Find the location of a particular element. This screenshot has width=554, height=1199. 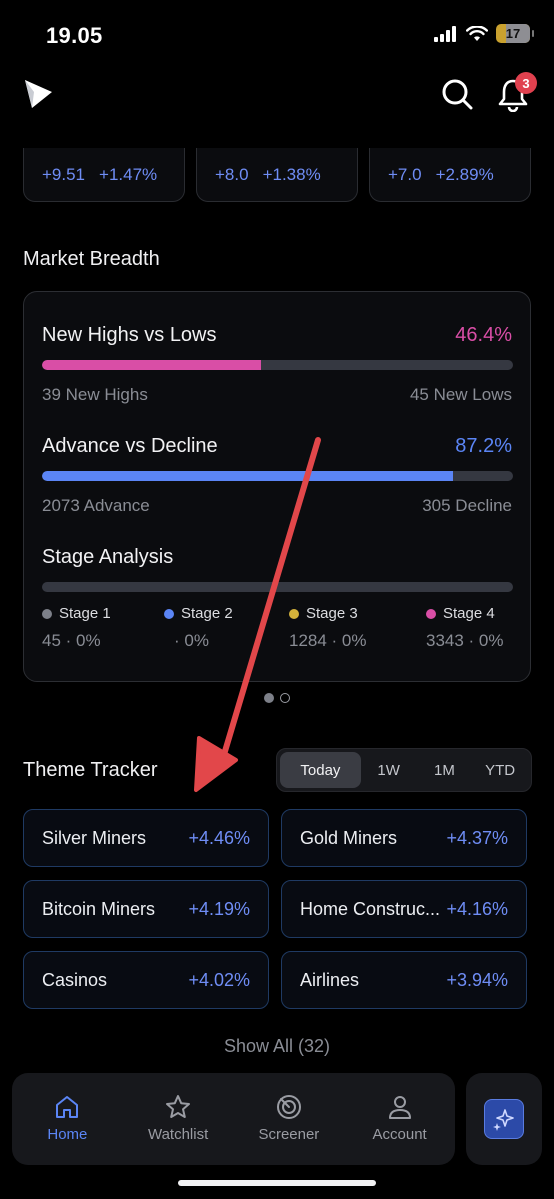

page-dot is located at coordinates (285, 698).